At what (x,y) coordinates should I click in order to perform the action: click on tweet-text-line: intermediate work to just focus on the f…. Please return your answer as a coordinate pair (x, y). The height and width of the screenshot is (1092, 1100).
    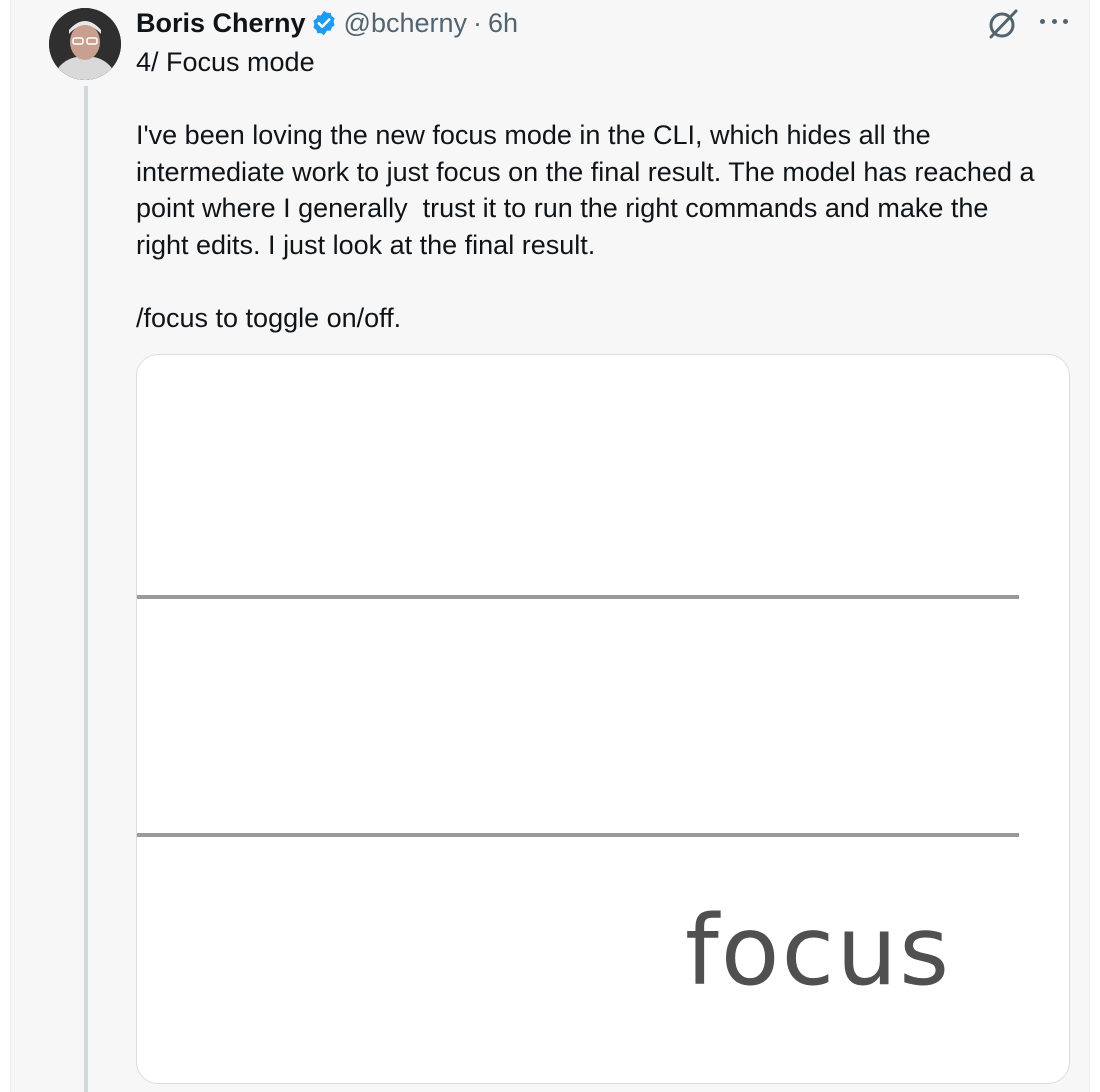
    Looking at the image, I should click on (585, 171).